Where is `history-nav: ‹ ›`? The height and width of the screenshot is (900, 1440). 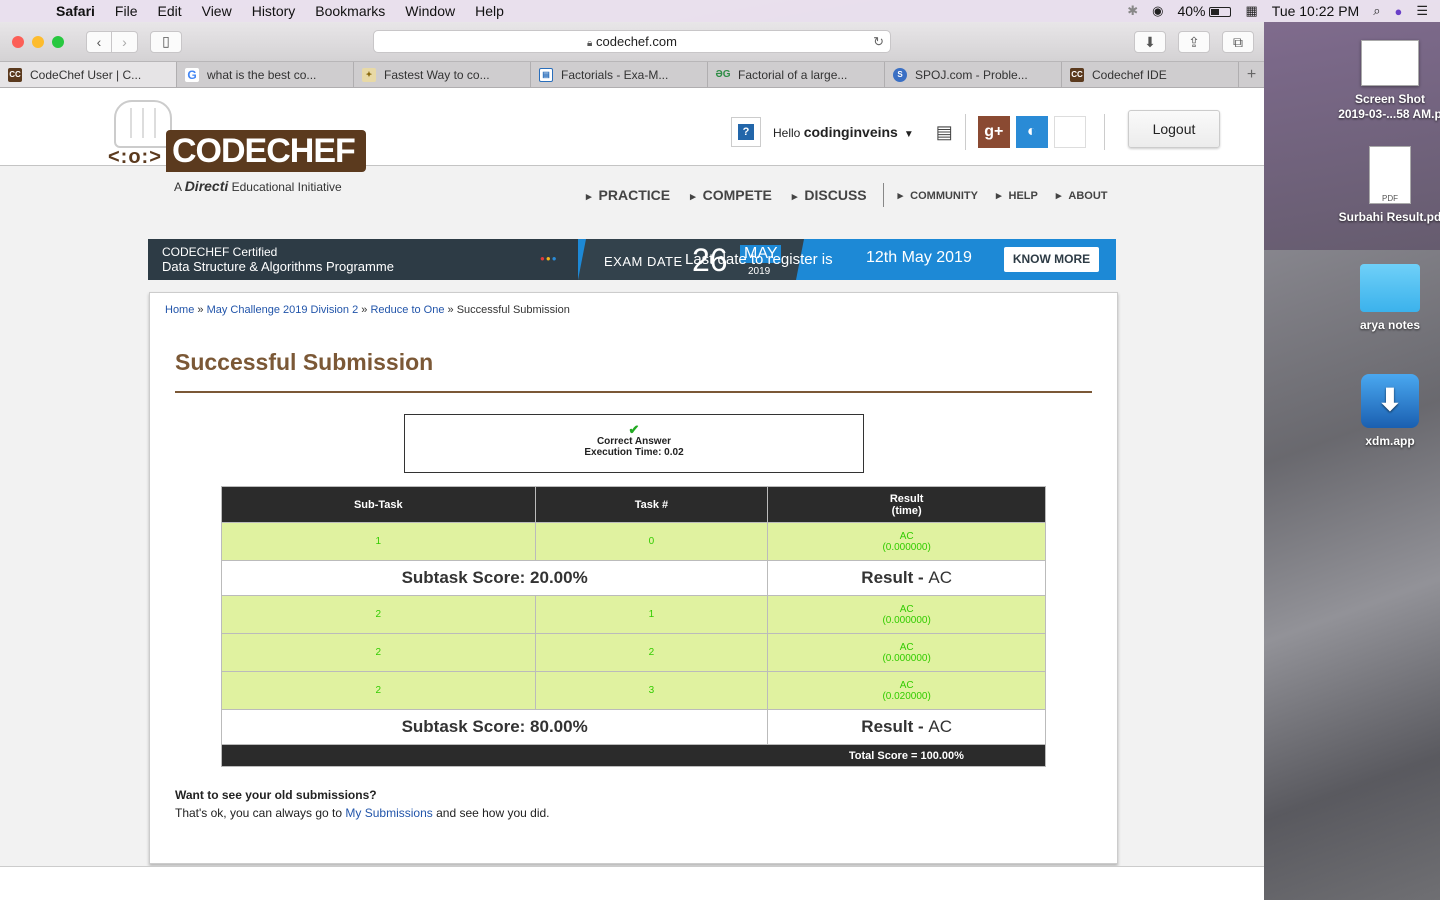
history-nav: ‹ › is located at coordinates (112, 41).